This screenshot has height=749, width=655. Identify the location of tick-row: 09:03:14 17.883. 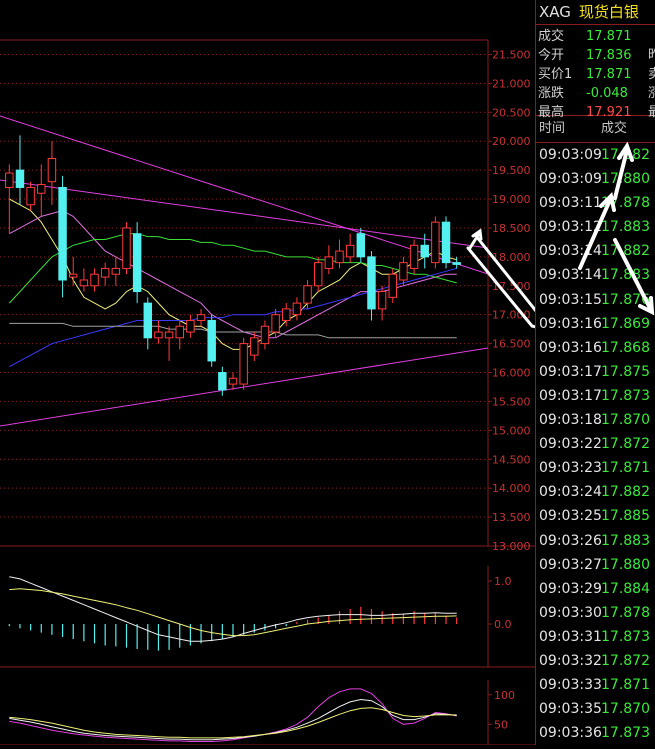
(595, 275).